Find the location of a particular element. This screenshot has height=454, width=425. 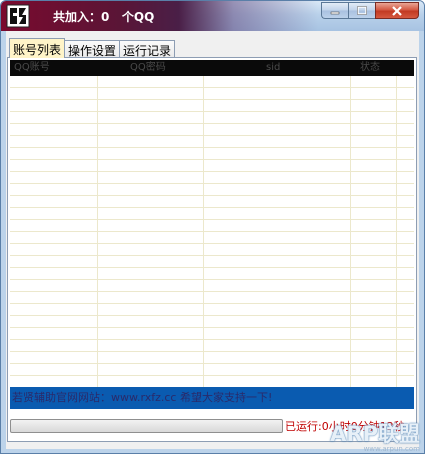

watermark-url: www.arpun.com is located at coordinates (391, 449).